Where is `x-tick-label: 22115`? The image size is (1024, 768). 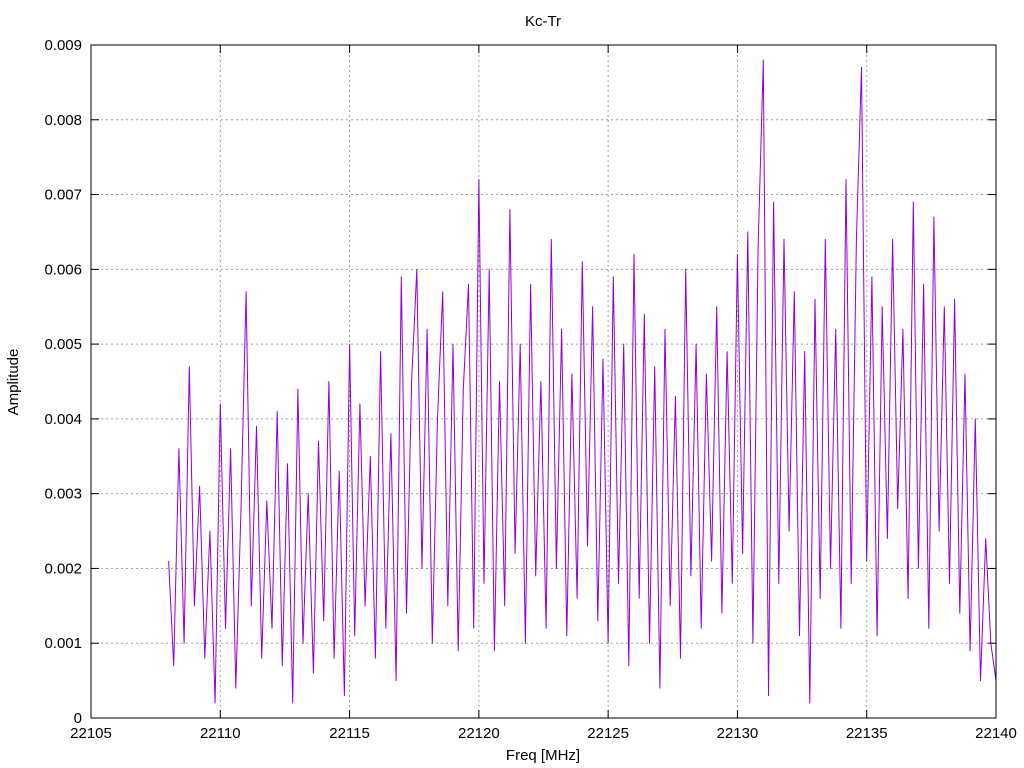
x-tick-label: 22115 is located at coordinates (349, 733).